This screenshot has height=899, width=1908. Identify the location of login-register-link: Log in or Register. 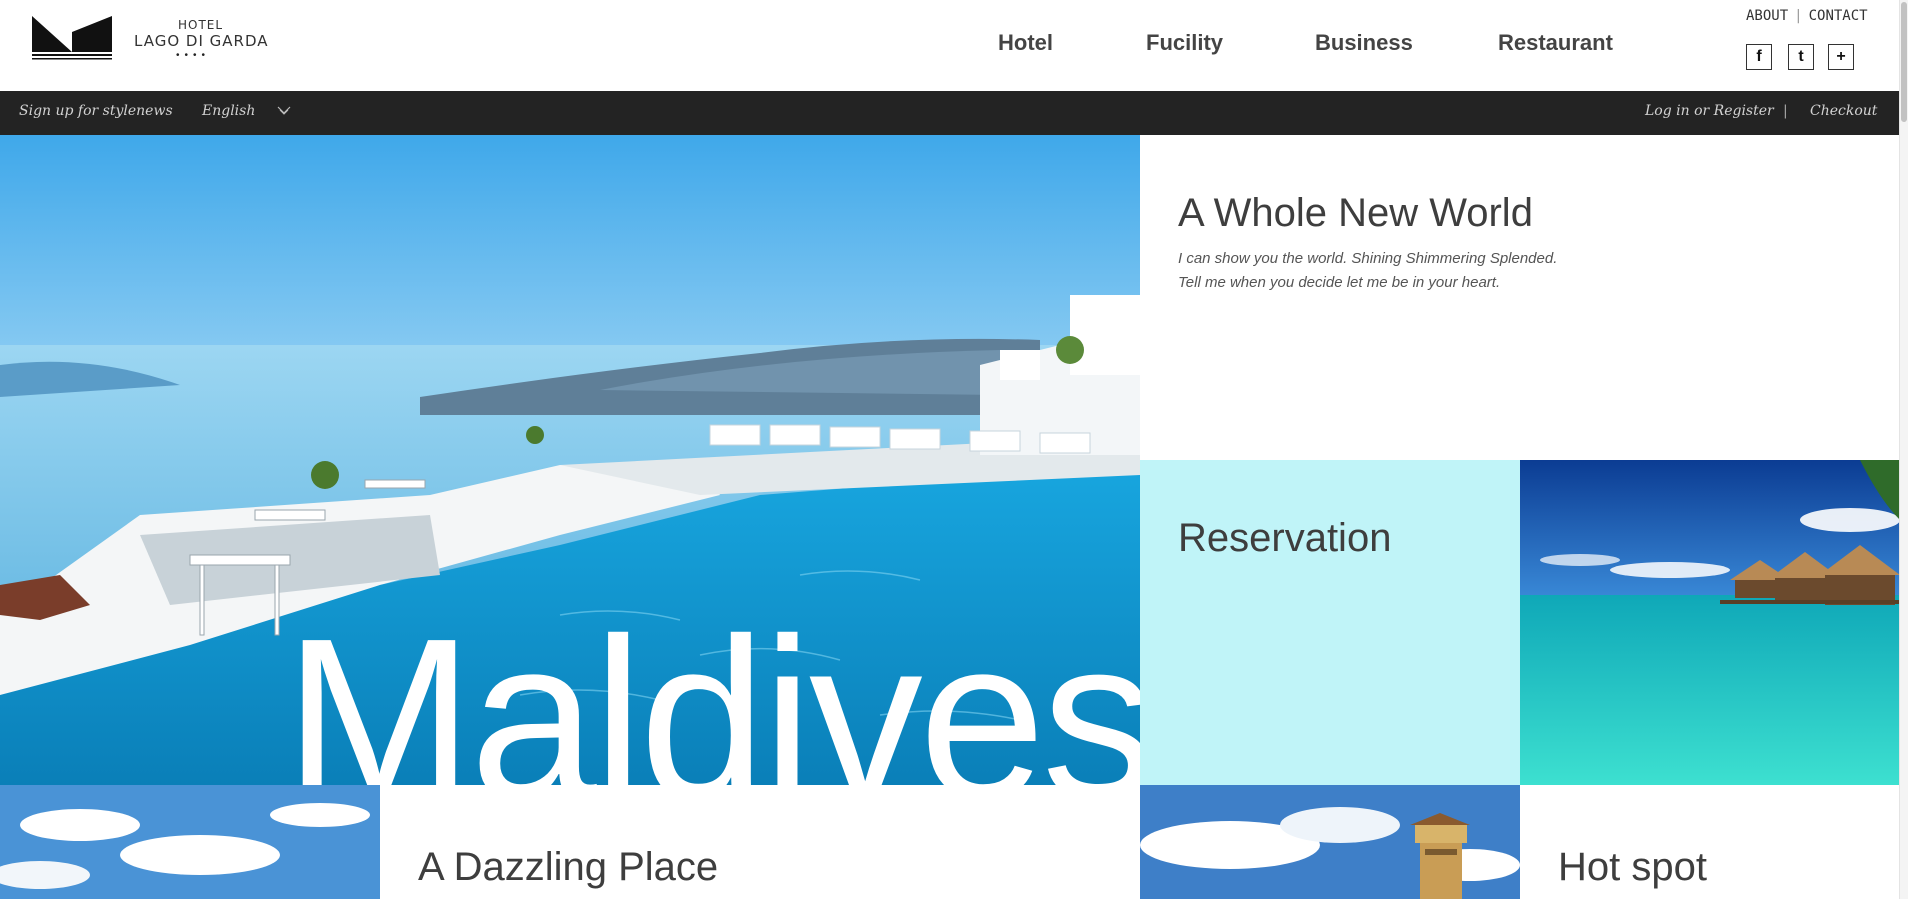
(1709, 111).